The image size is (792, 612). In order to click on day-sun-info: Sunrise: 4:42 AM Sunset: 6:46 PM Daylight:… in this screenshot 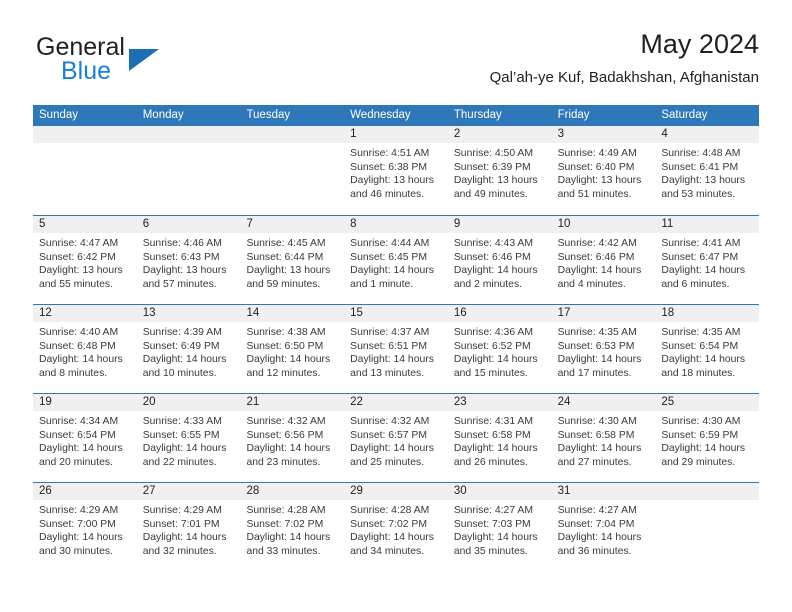, I will do `click(604, 262)`.